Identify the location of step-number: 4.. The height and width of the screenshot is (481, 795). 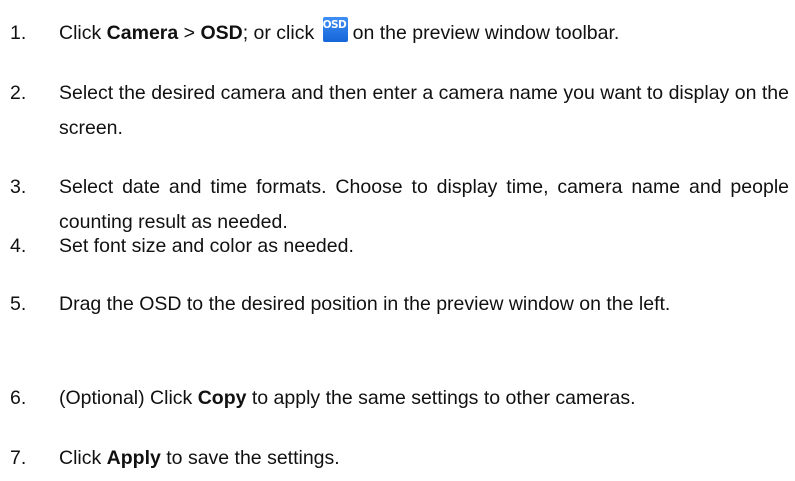
(18, 246).